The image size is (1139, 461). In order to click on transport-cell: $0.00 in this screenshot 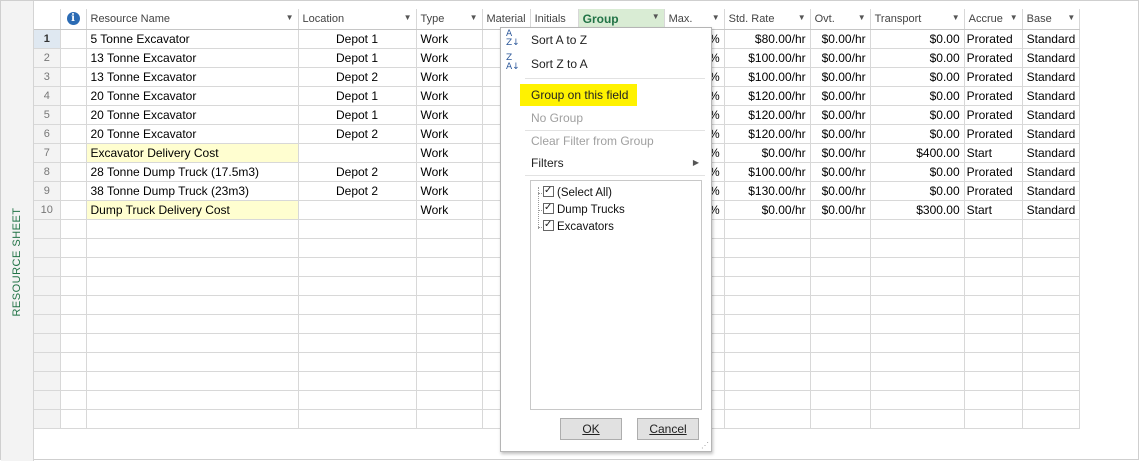, I will do `click(917, 39)`.